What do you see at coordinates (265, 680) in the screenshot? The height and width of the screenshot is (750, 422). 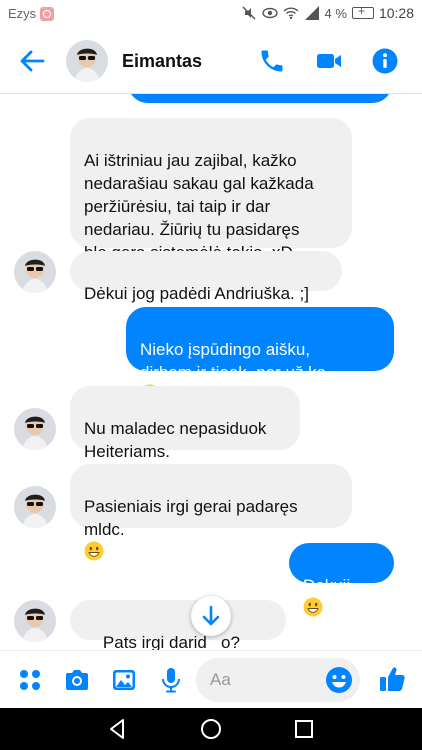 I see `message-input` at bounding box center [265, 680].